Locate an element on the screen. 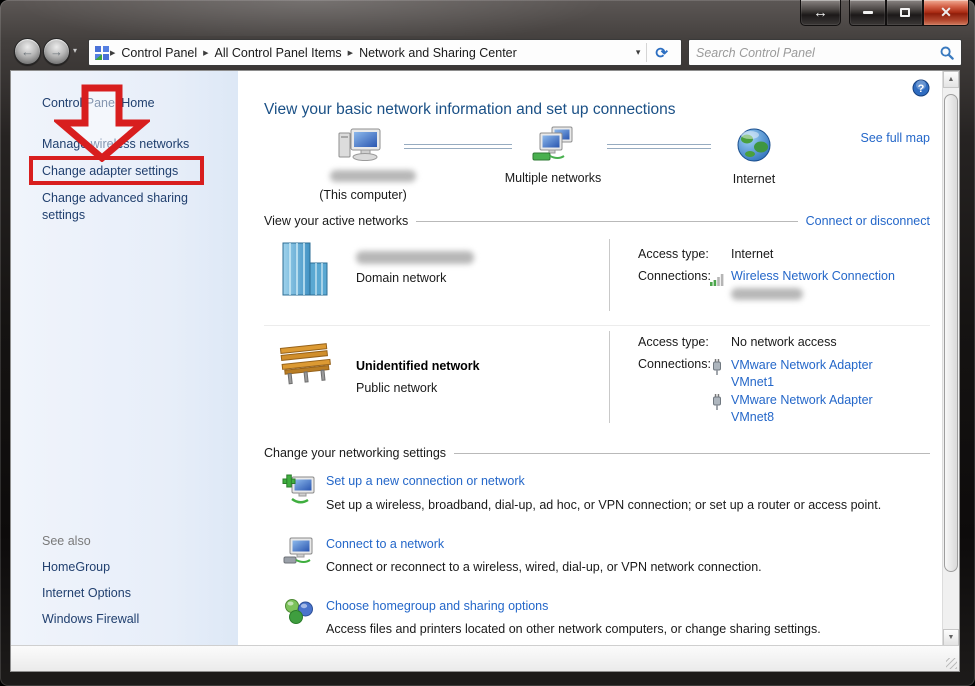 This screenshot has width=975, height=686. domain-network-type: Domain network is located at coordinates (401, 278).